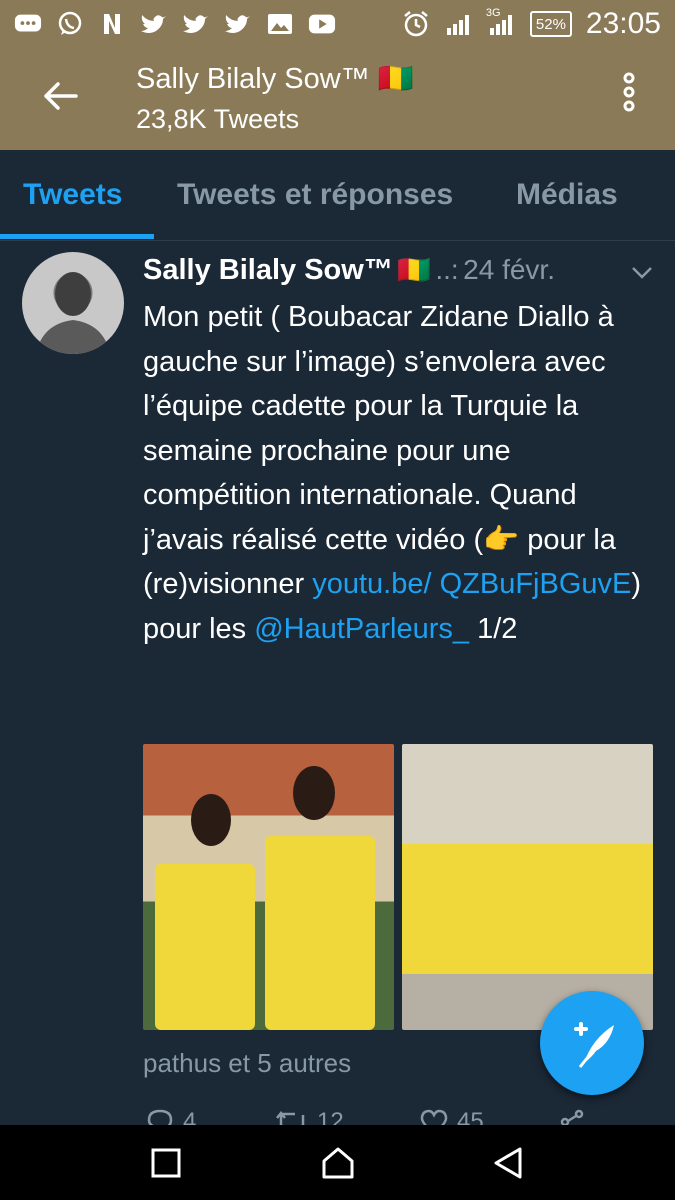 Image resolution: width=675 pixels, height=1200 pixels. I want to click on network-label: 3G, so click(493, 13).